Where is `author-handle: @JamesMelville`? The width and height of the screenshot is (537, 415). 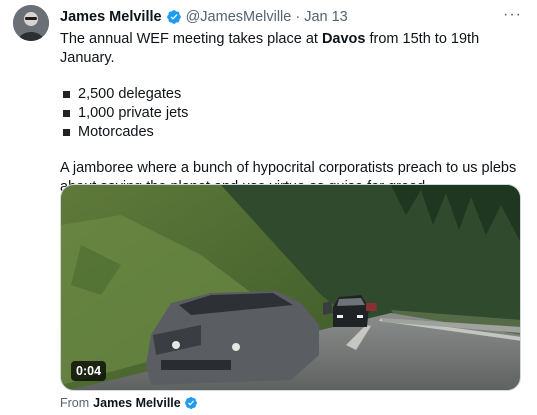 author-handle: @JamesMelville is located at coordinates (239, 17).